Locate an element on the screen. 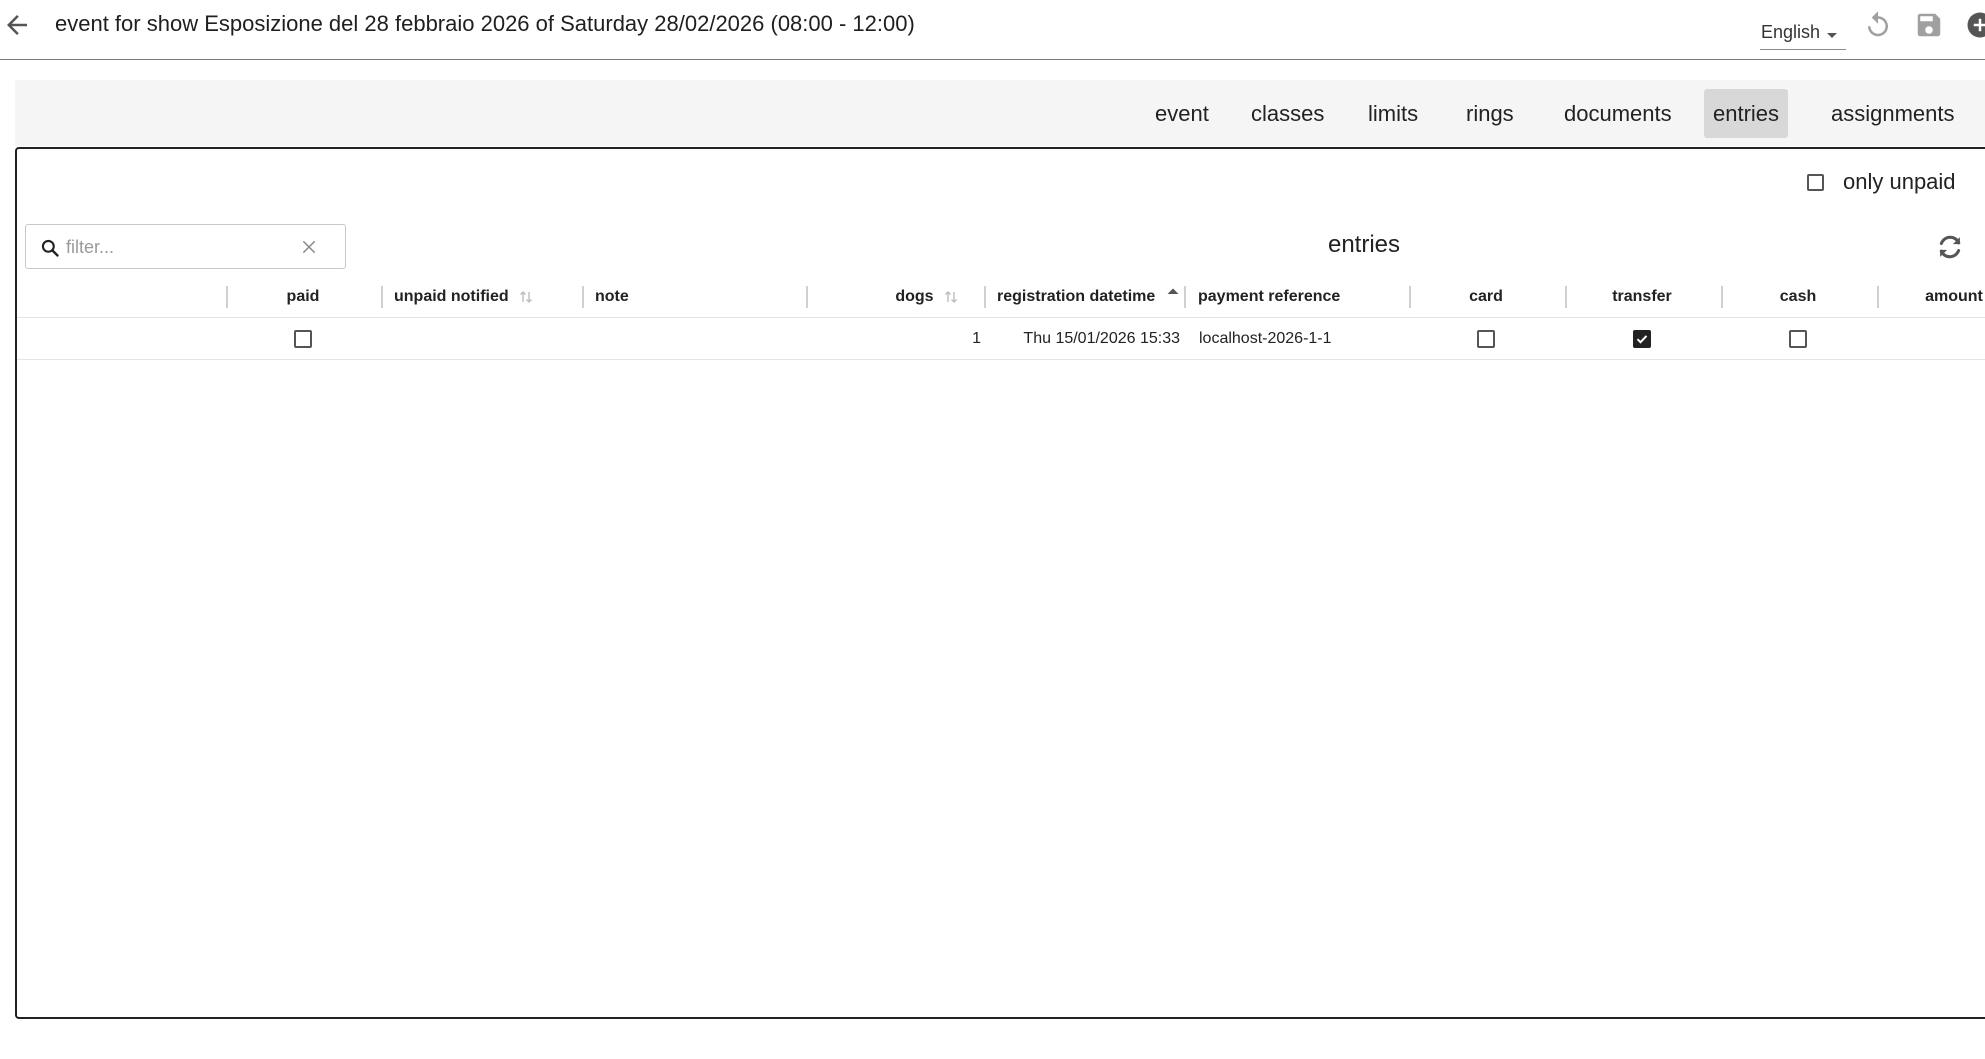 The width and height of the screenshot is (1985, 1059). language-select: English is located at coordinates (1803, 35).